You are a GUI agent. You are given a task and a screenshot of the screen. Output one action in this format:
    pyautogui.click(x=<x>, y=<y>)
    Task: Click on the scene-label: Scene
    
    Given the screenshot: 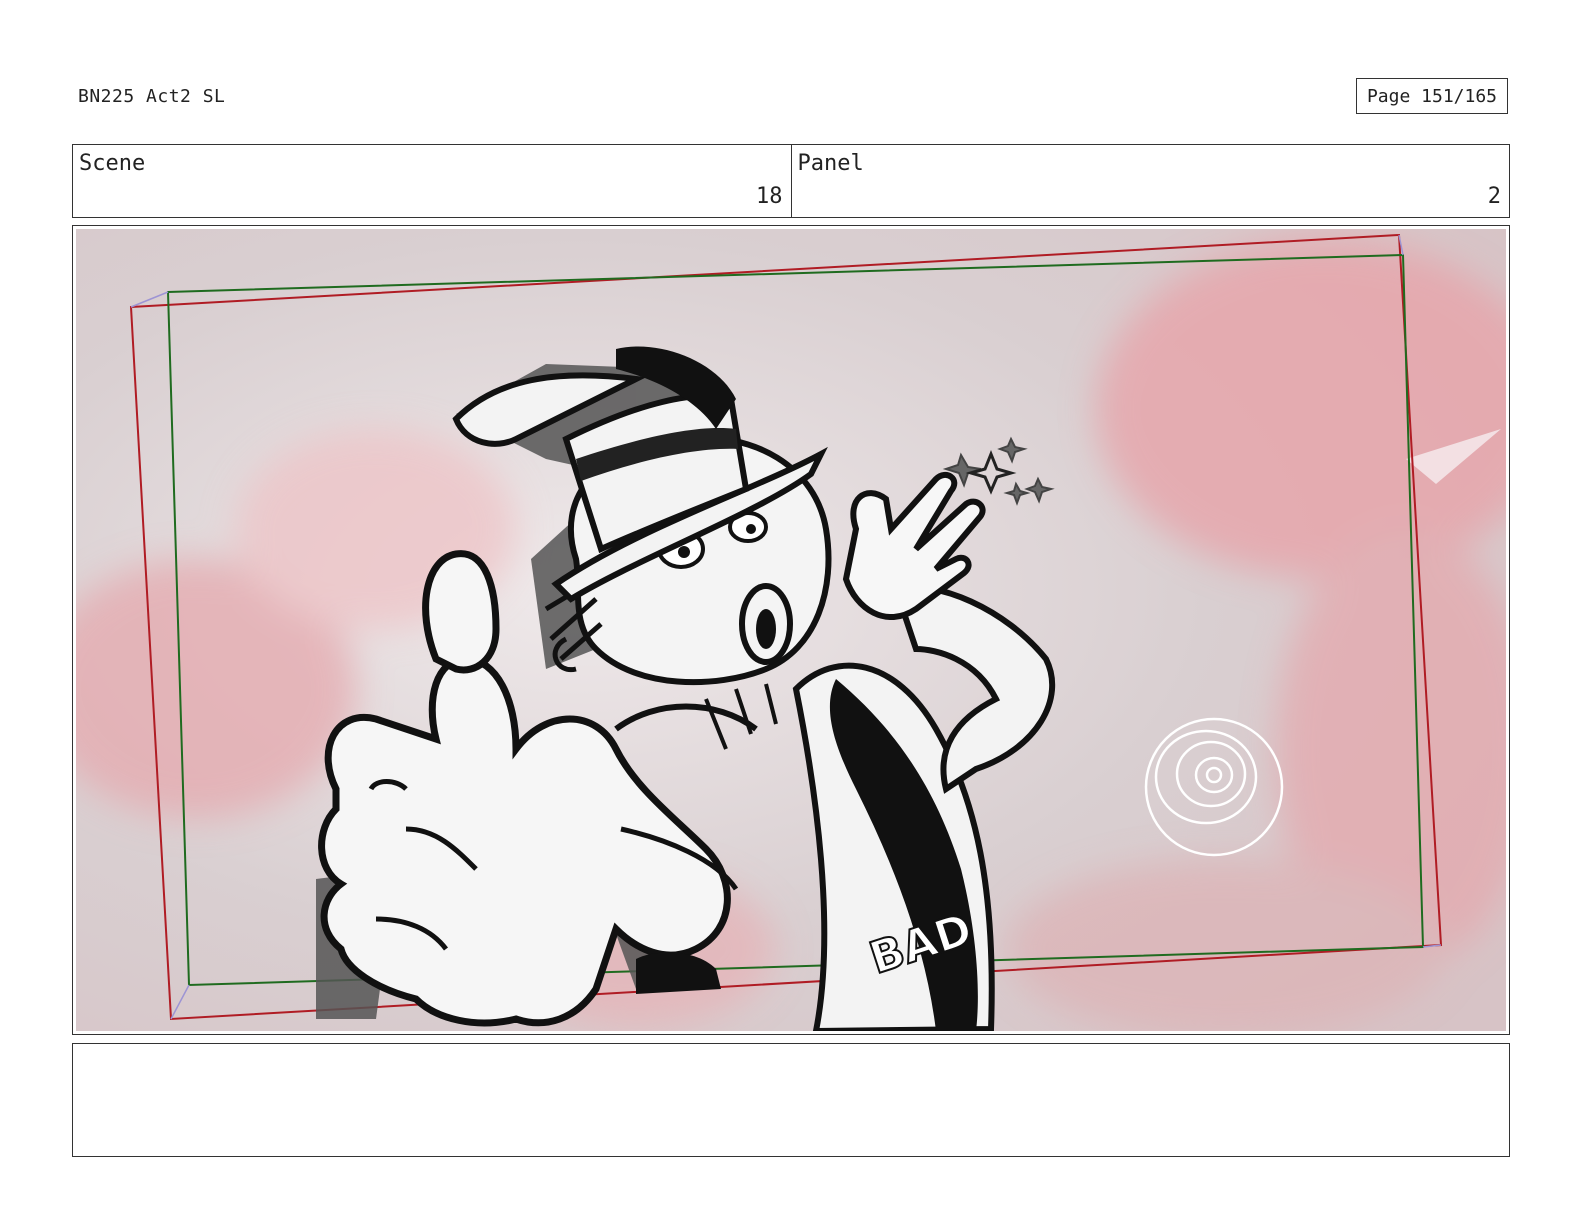 What is the action you would take?
    pyautogui.click(x=112, y=163)
    